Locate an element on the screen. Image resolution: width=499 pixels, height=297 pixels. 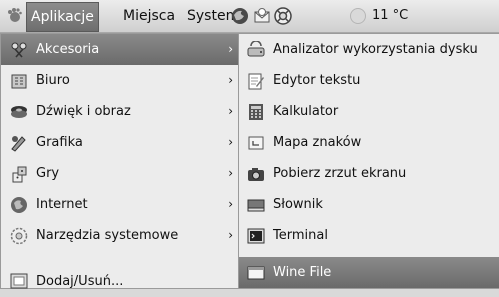
menu-item-calculator: Kalkulator is located at coordinates (369, 111).